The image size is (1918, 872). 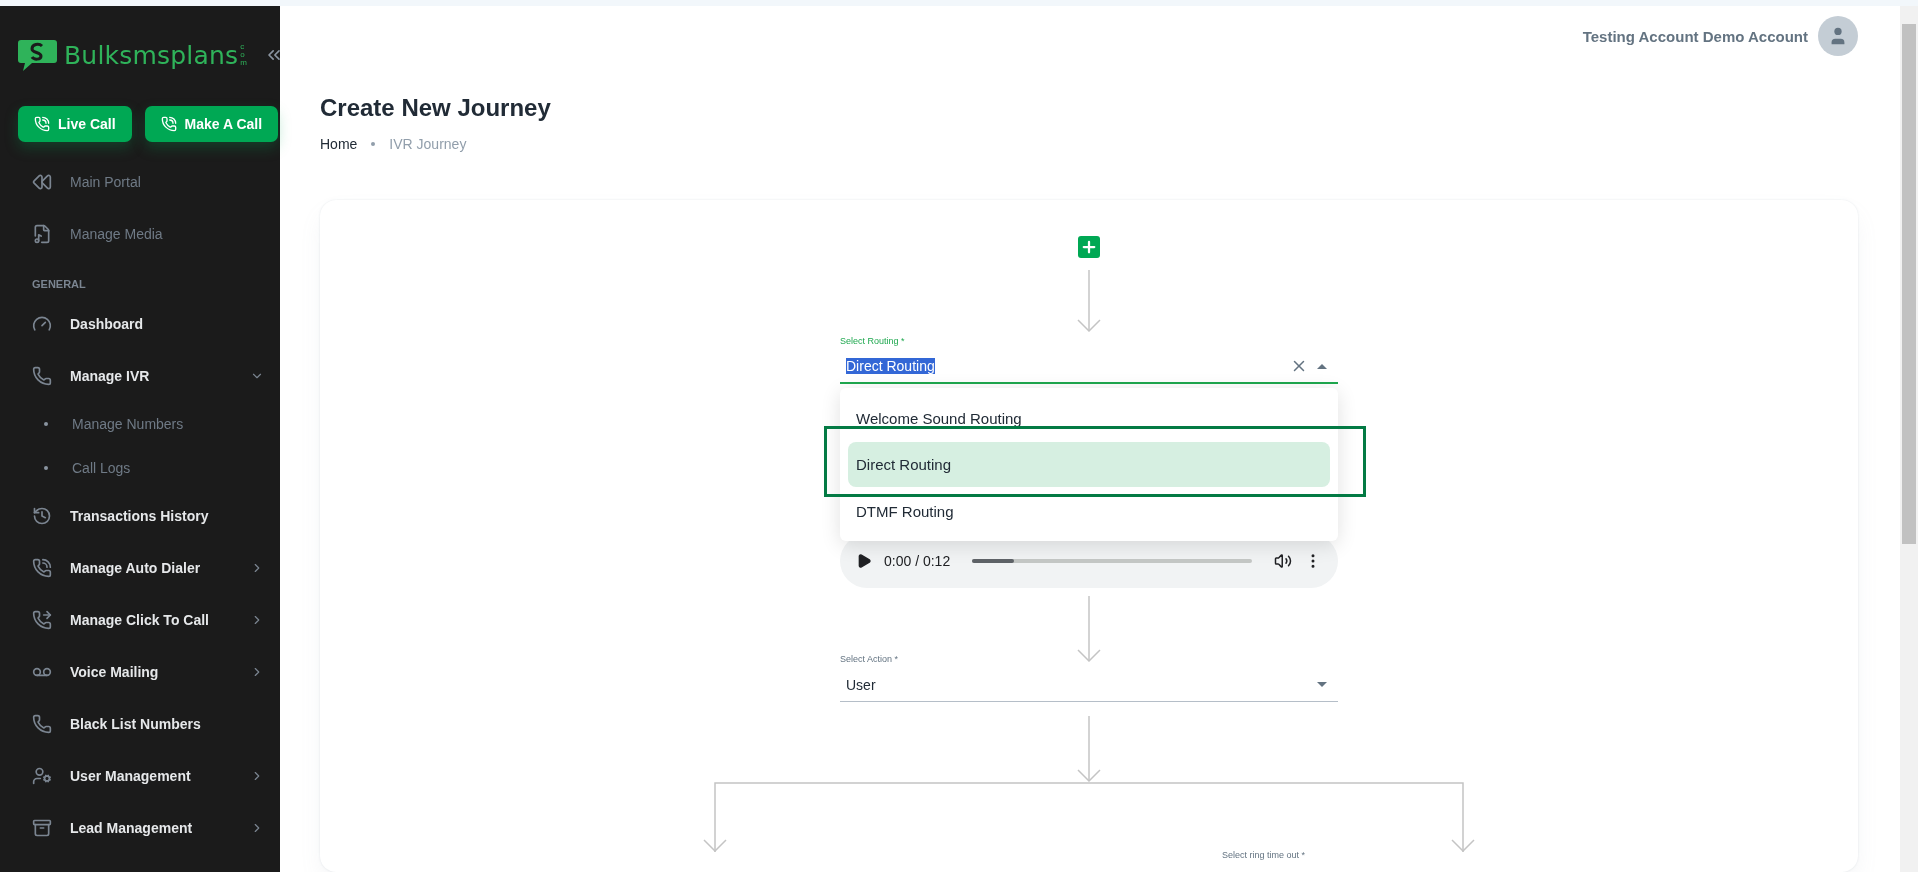 What do you see at coordinates (1089, 687) in the screenshot?
I see `action-select: User` at bounding box center [1089, 687].